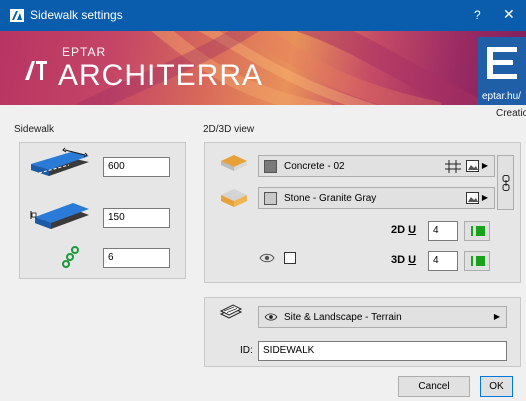 This screenshot has width=526, height=401. I want to click on chain-link-icon, so click(70, 257).